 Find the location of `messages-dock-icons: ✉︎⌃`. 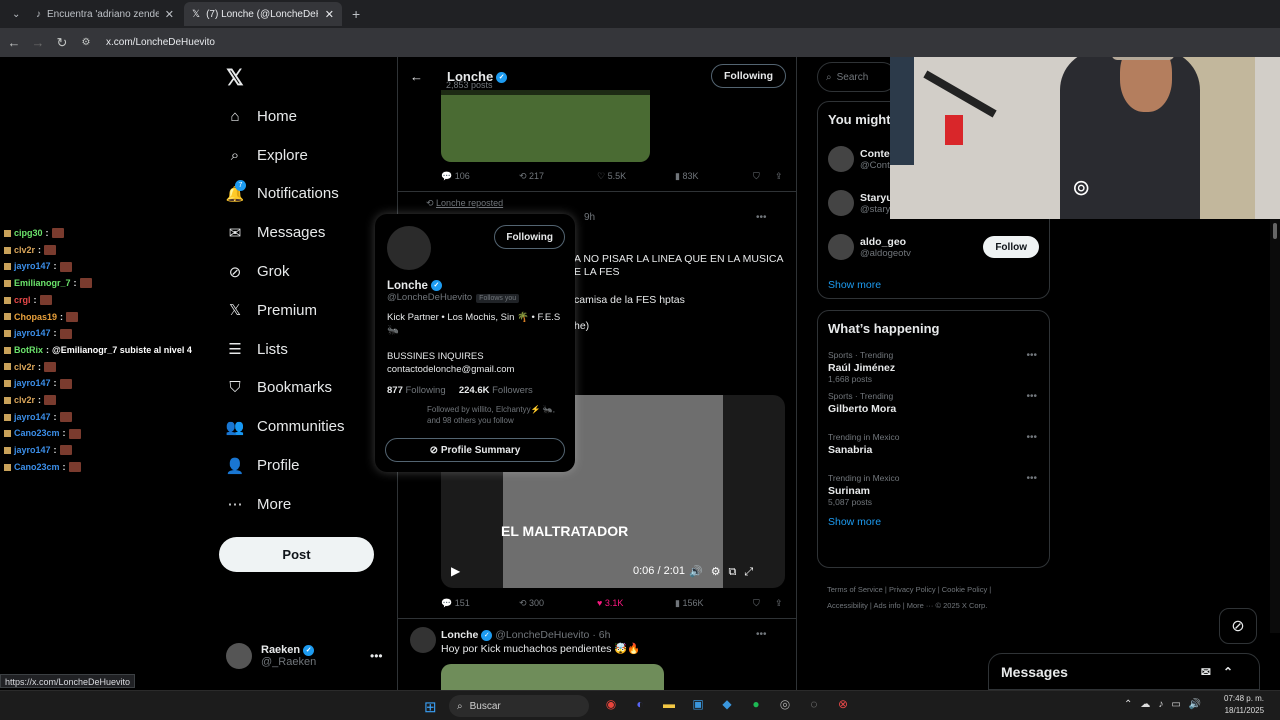

messages-dock-icons: ✉︎⌃ is located at coordinates (1223, 672).